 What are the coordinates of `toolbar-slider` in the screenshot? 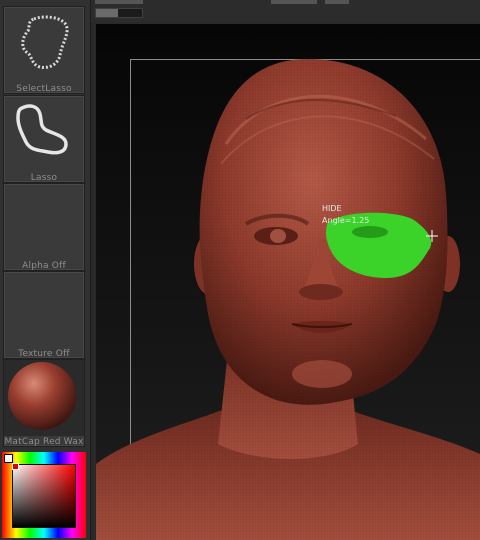 It's located at (119, 13).